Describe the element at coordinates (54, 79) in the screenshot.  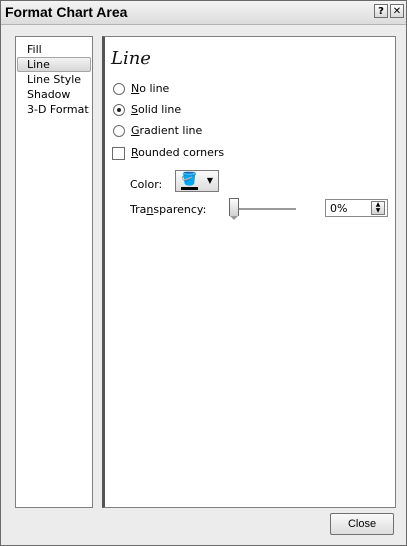
I see `nav-item-line-style: Line Style` at that location.